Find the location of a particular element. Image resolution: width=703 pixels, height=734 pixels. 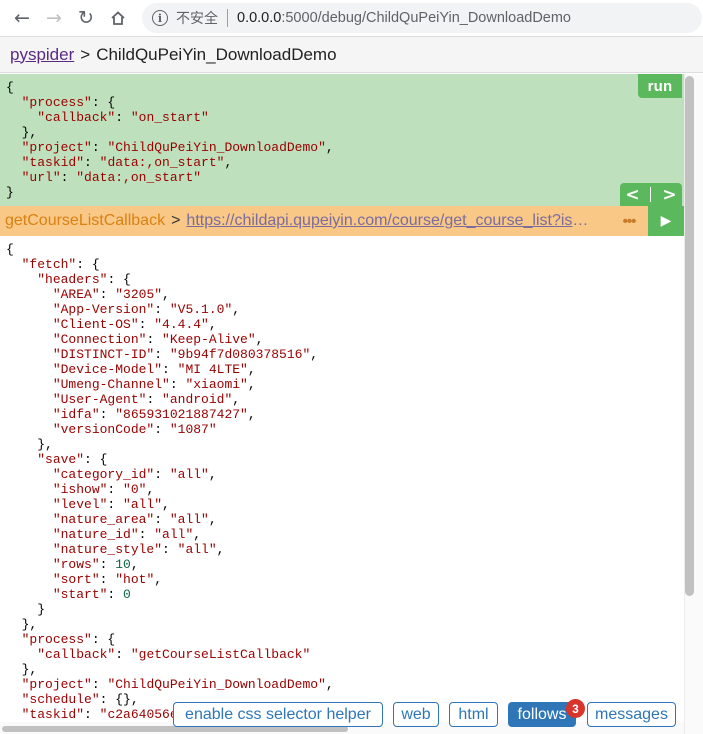

page-header: pyspider > ChildQuPeiYin_DownloadDemo is located at coordinates (351, 55).